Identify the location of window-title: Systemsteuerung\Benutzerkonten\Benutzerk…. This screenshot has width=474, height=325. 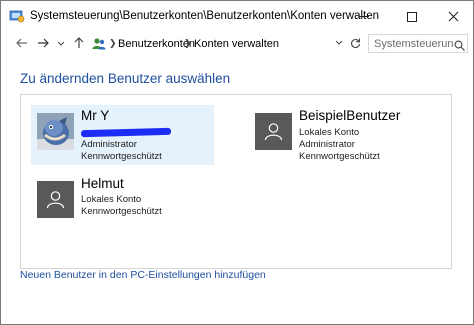
(205, 16).